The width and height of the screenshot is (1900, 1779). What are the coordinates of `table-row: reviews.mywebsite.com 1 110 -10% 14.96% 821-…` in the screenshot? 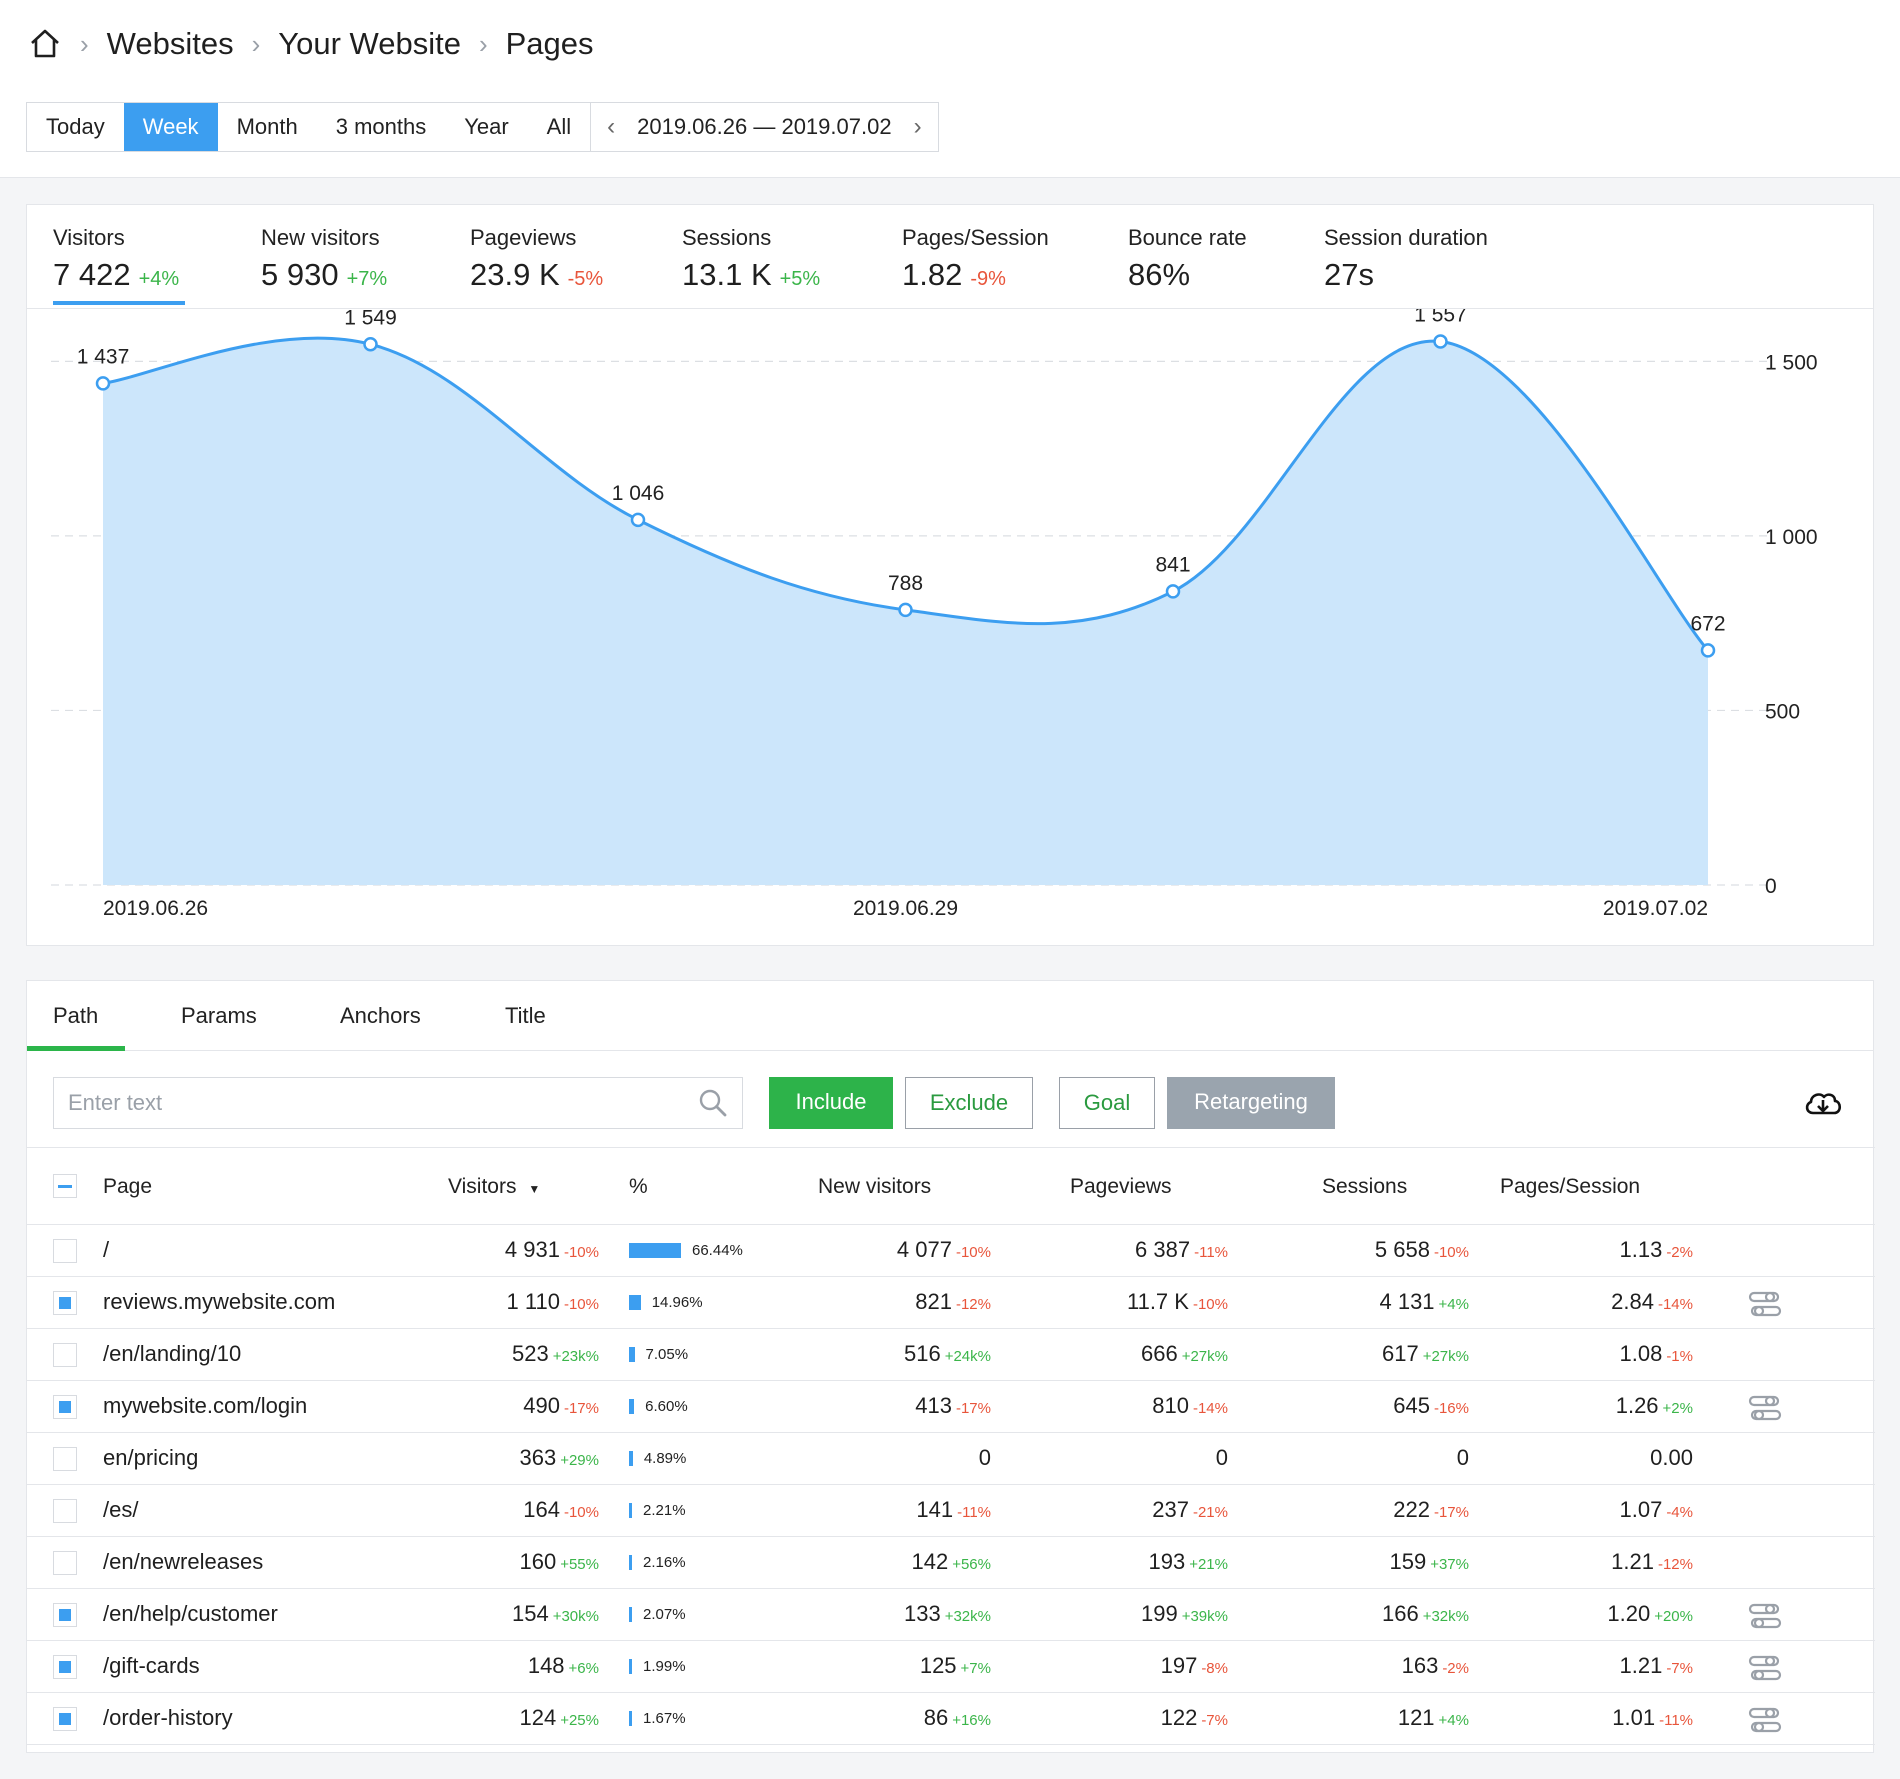 It's located at (951, 1303).